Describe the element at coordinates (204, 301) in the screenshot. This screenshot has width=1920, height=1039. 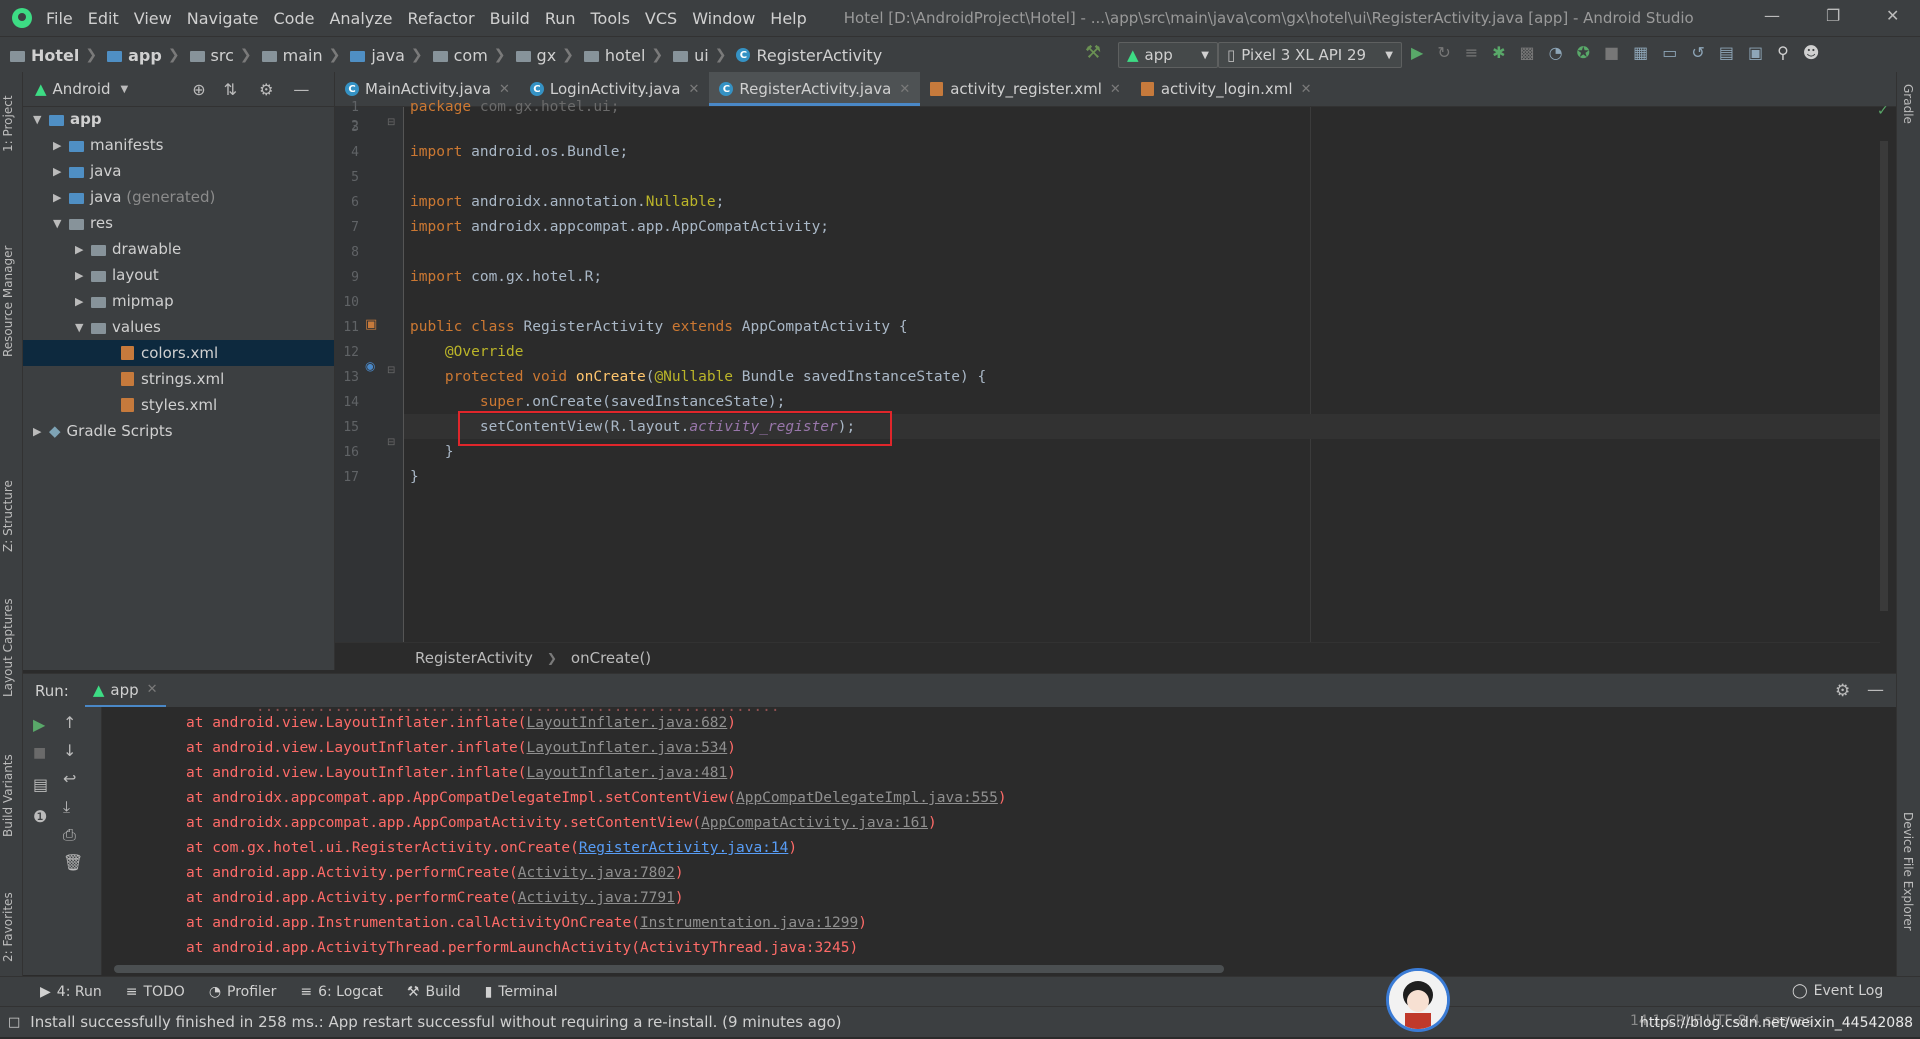
I see `tree-item-mipmap: ▶ mipmap` at that location.